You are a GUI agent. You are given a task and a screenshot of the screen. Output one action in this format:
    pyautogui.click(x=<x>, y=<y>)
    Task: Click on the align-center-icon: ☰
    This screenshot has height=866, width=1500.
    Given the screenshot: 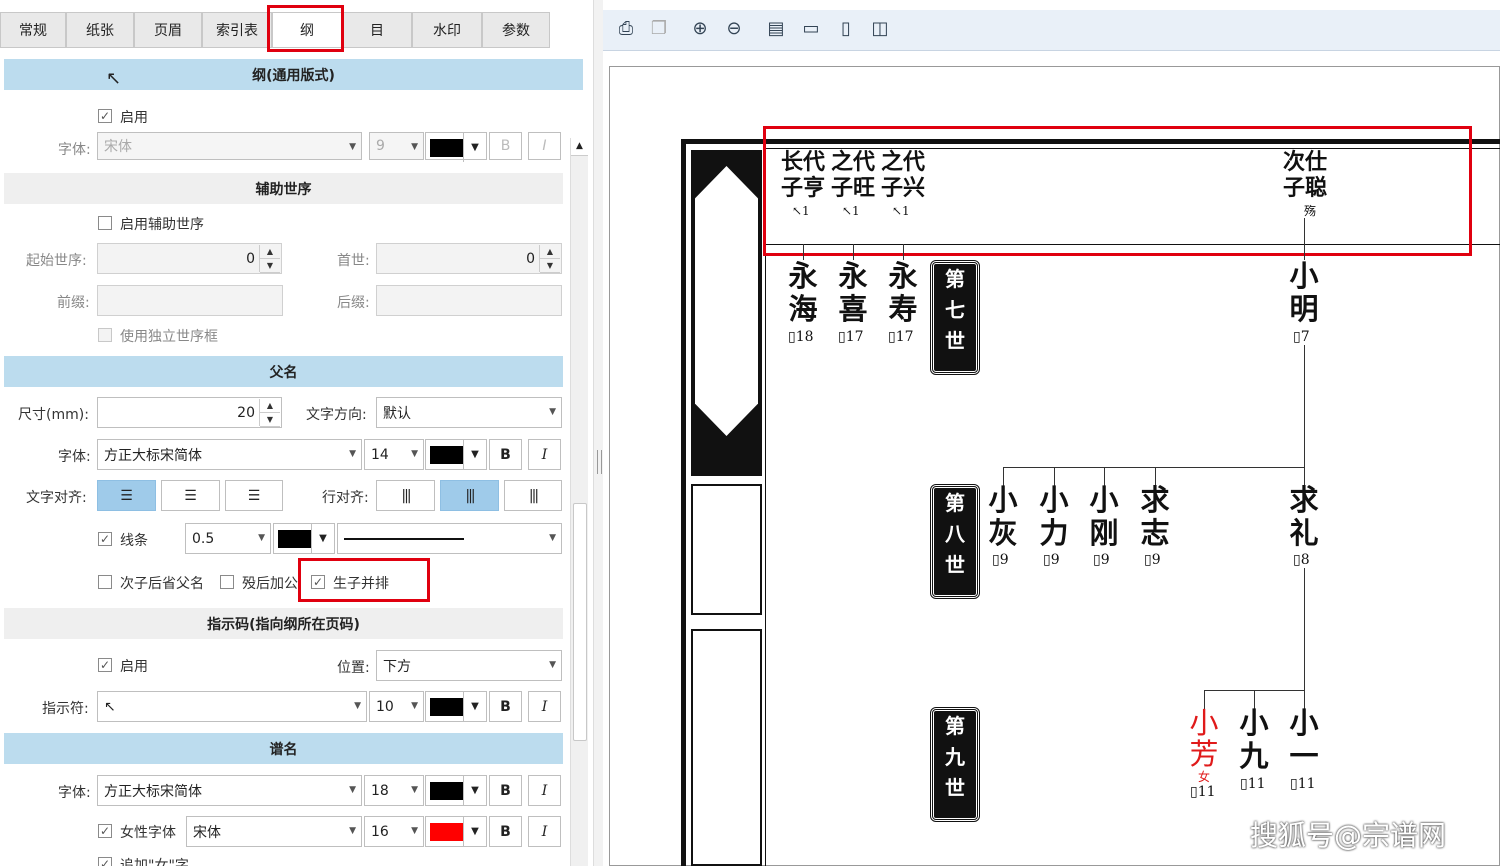 What is the action you would take?
    pyautogui.click(x=190, y=495)
    